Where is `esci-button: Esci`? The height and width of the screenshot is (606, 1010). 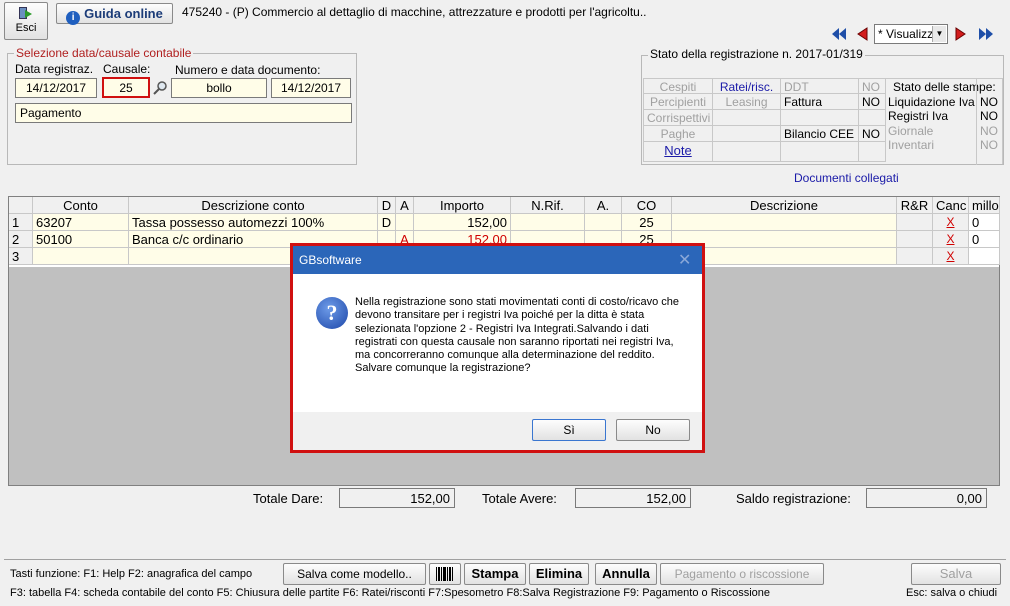 esci-button: Esci is located at coordinates (26, 21).